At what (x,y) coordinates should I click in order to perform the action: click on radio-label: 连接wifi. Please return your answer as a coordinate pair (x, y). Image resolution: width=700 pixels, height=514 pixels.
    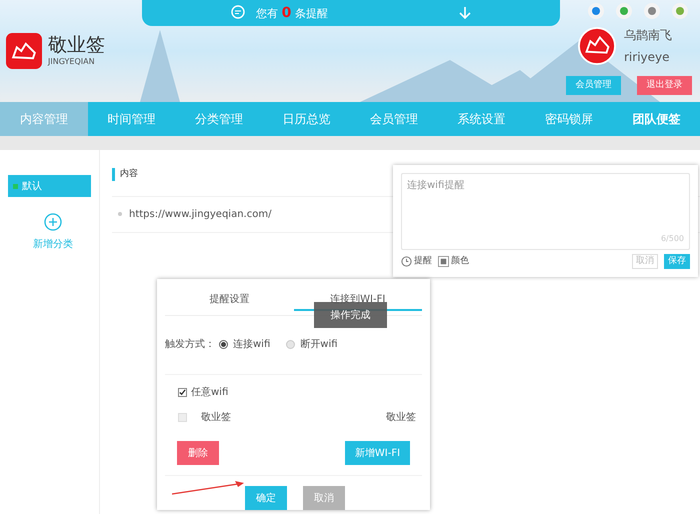
    Looking at the image, I should click on (251, 344).